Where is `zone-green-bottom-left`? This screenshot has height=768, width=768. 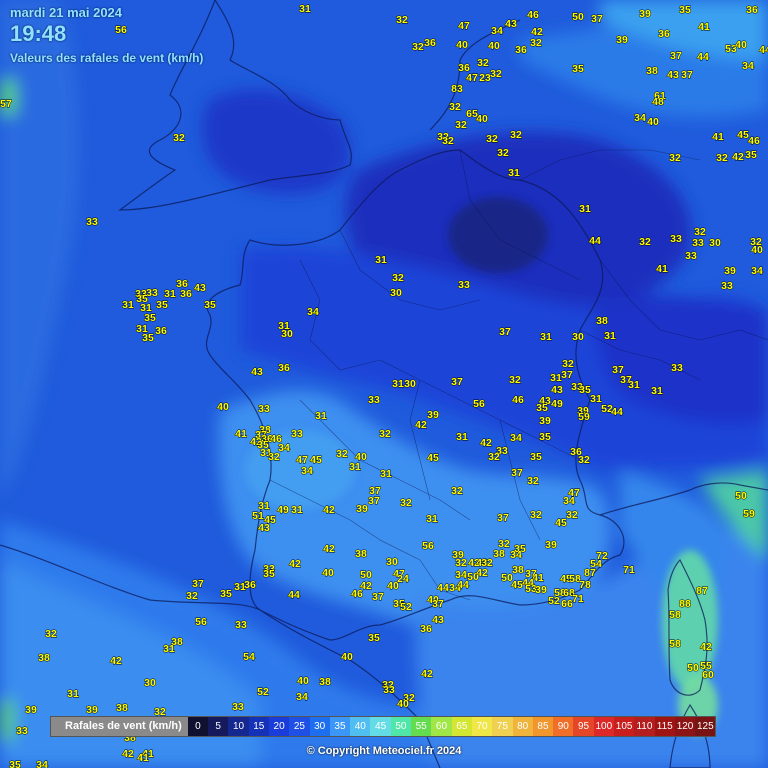
zone-green-bottom-left is located at coordinates (7, 720).